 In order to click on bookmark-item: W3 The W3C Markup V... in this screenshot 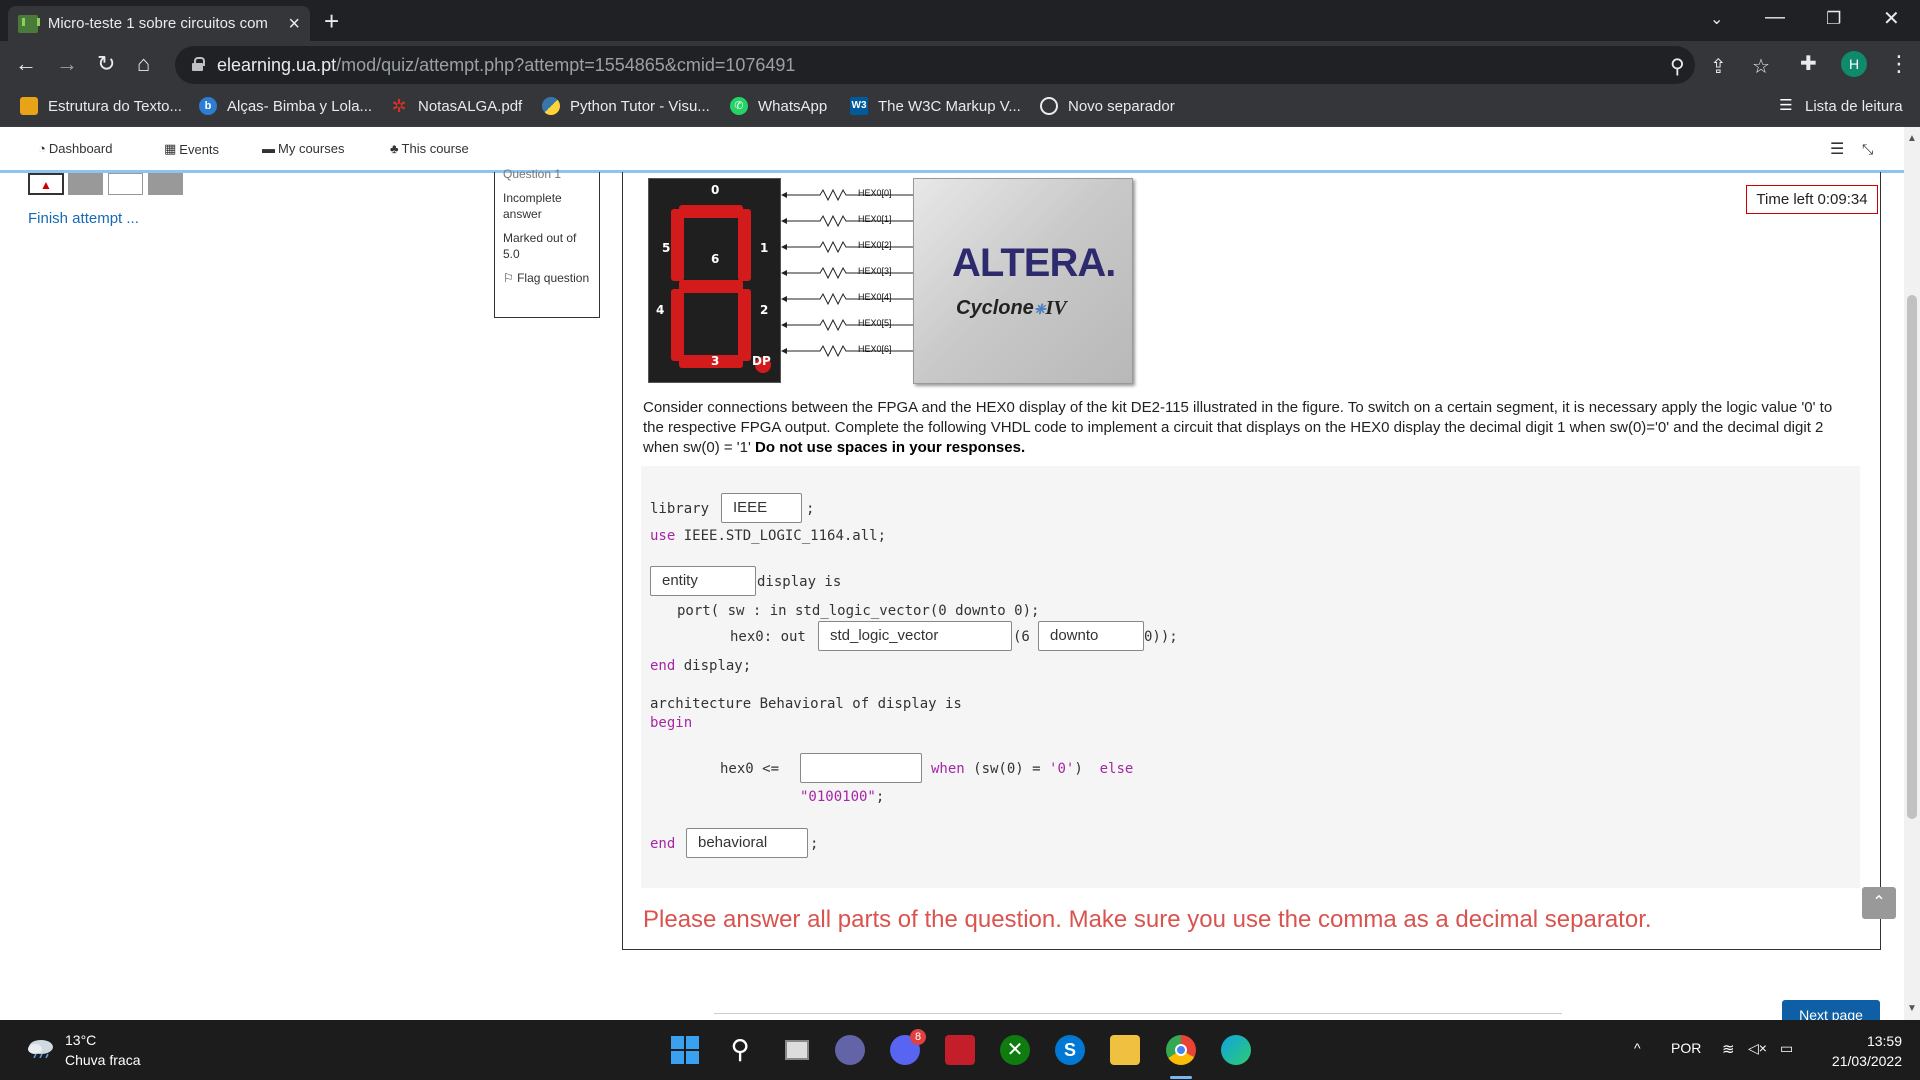, I will do `click(935, 106)`.